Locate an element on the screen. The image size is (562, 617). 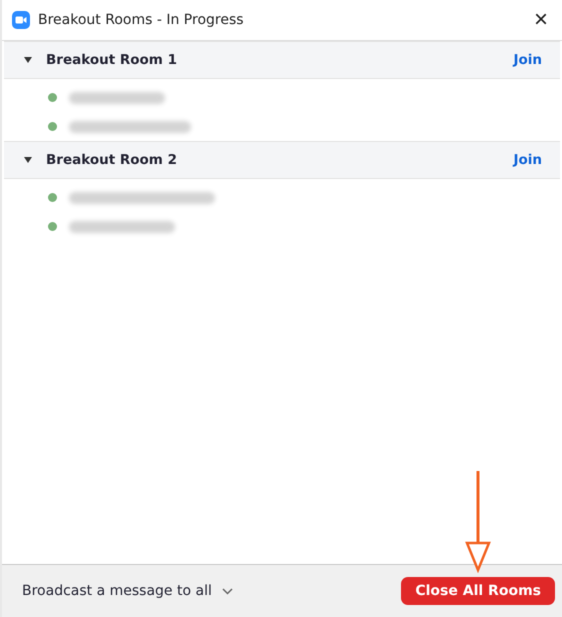
room-header: Breakout Room 2 Join is located at coordinates (282, 160).